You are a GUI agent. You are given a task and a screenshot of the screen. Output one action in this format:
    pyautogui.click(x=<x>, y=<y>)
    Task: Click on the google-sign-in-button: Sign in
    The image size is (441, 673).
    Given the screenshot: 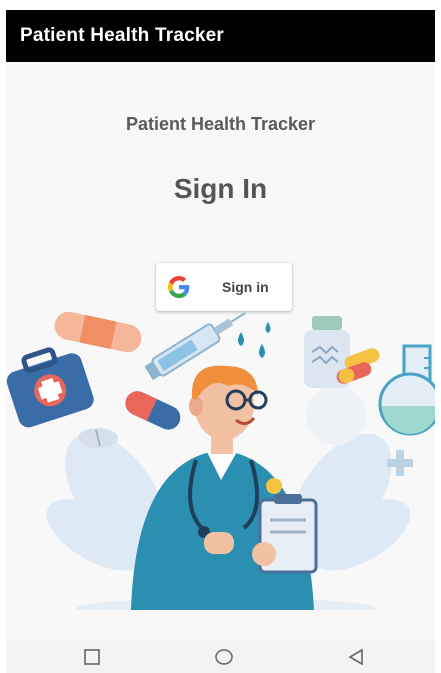 What is the action you would take?
    pyautogui.click(x=224, y=287)
    